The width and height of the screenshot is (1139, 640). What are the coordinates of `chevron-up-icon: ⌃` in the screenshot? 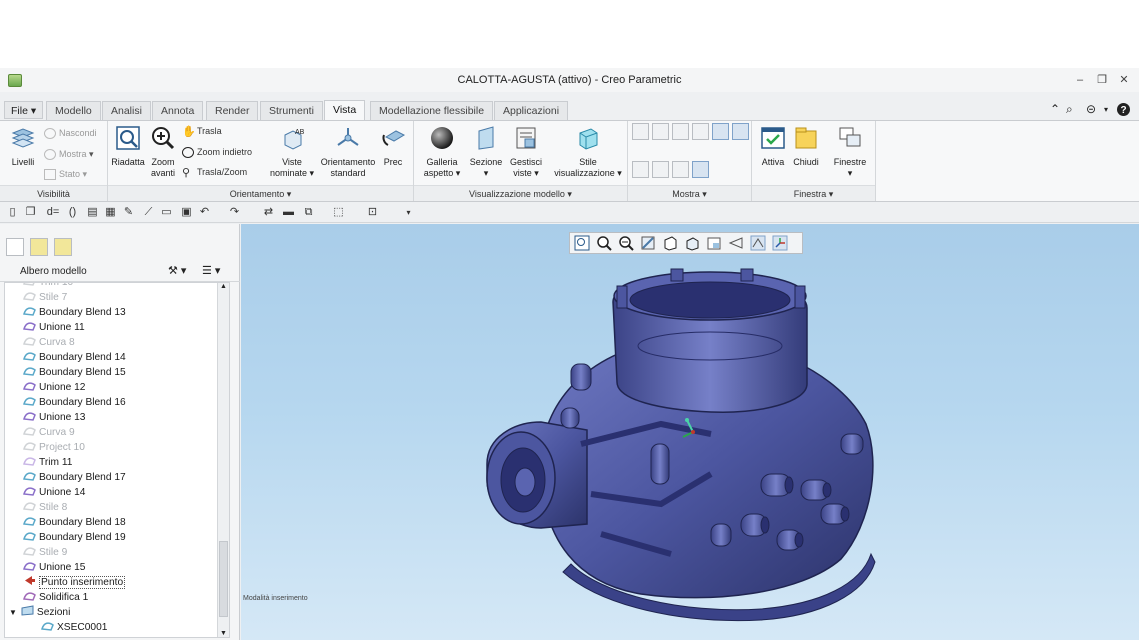 It's located at (1055, 109).